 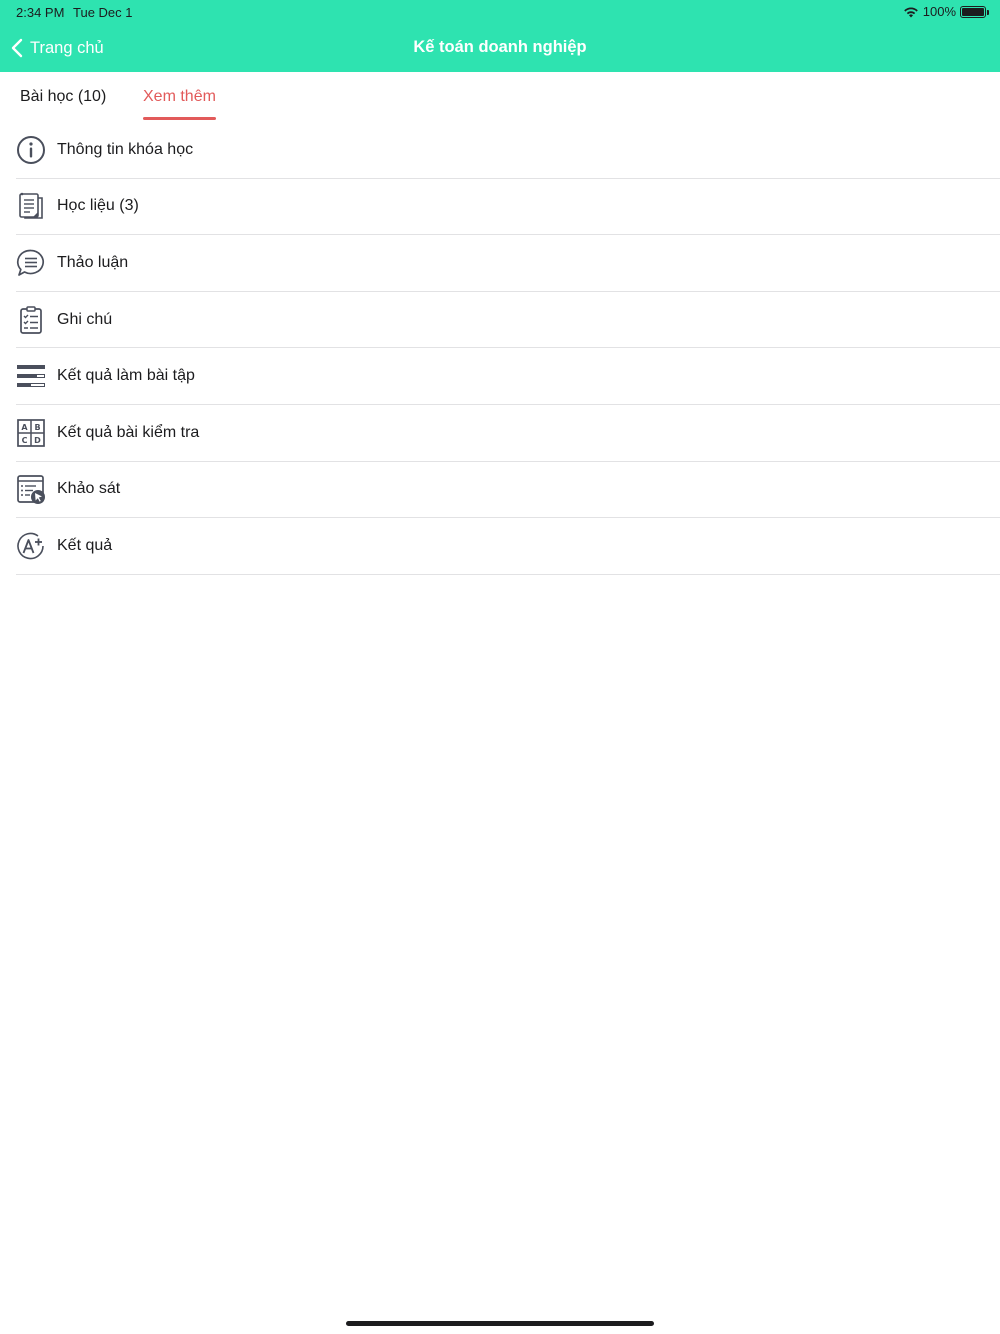 I want to click on abcd-grid-icon: A B C D, so click(x=31, y=433).